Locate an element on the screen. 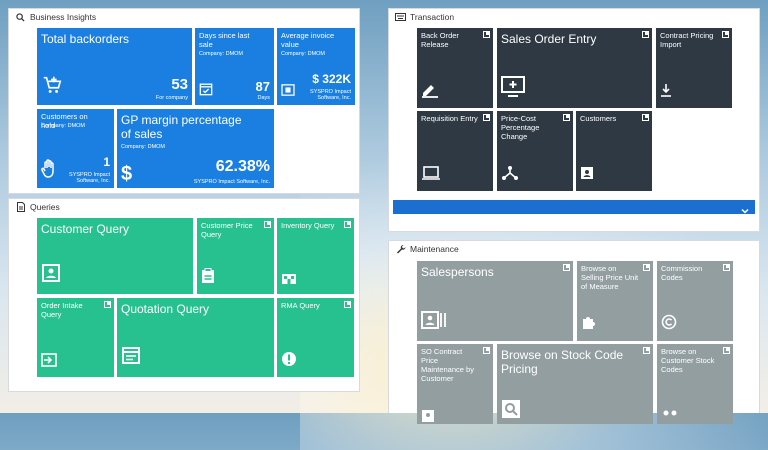 This screenshot has width=768, height=450. tile-customer-query: Customer Query is located at coordinates (115, 256).